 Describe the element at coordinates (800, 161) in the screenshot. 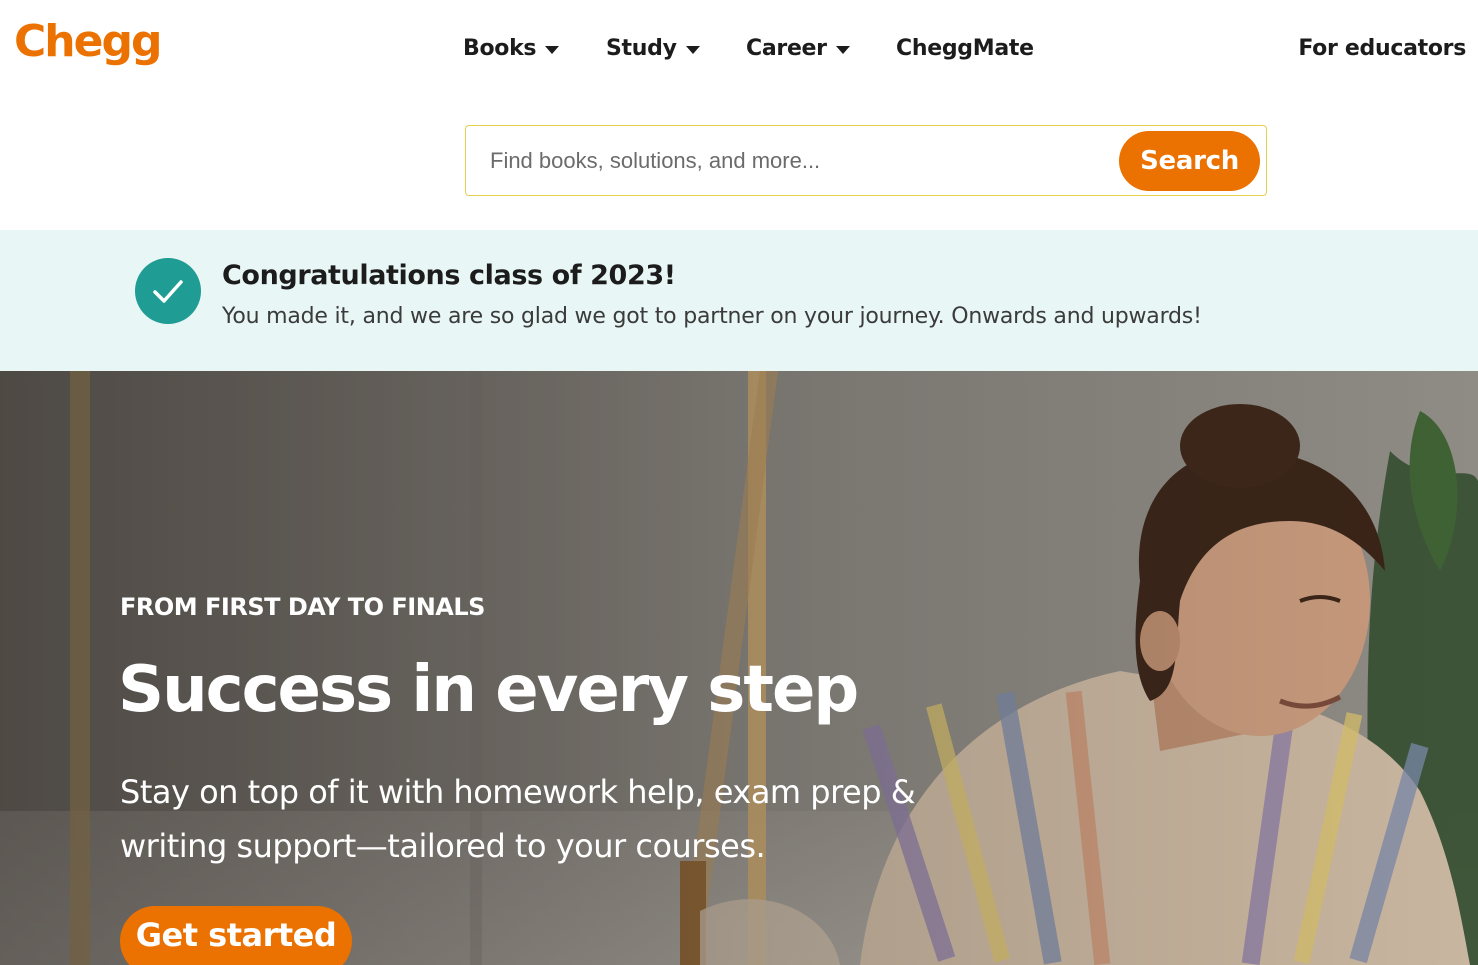

I see `search-input` at that location.